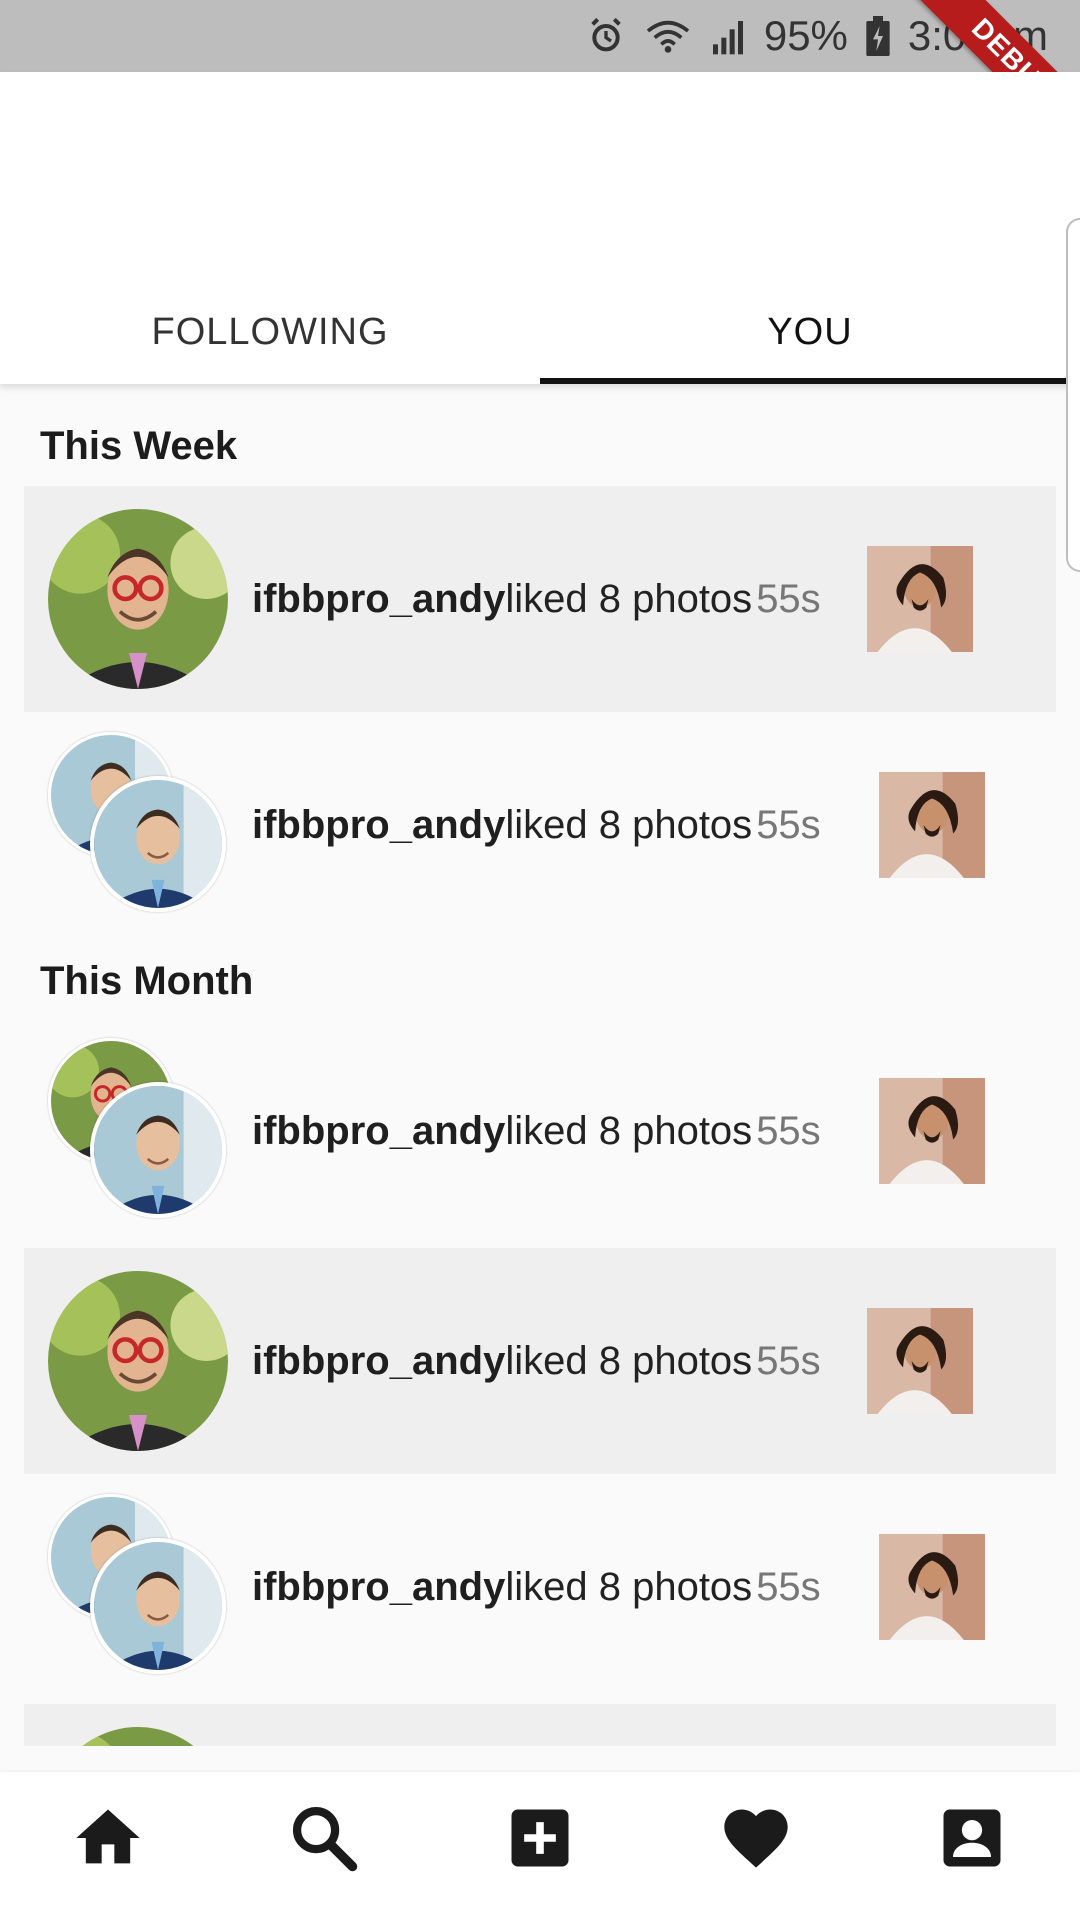  I want to click on home-icon, so click(108, 1838).